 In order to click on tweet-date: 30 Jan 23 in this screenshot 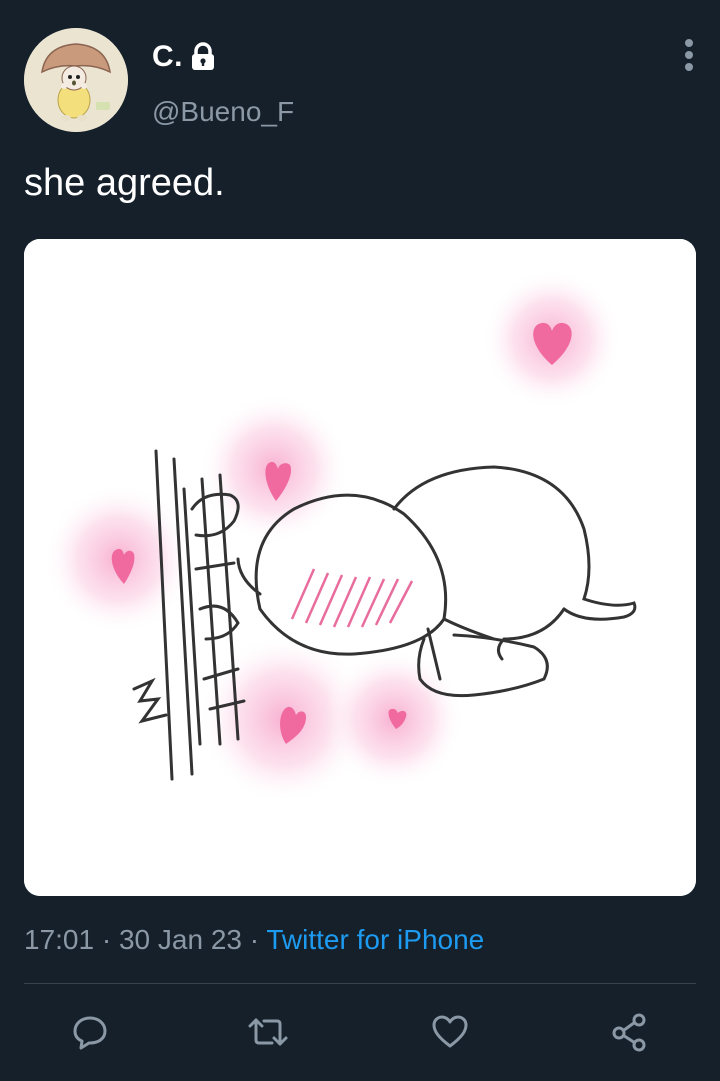, I will do `click(180, 939)`.